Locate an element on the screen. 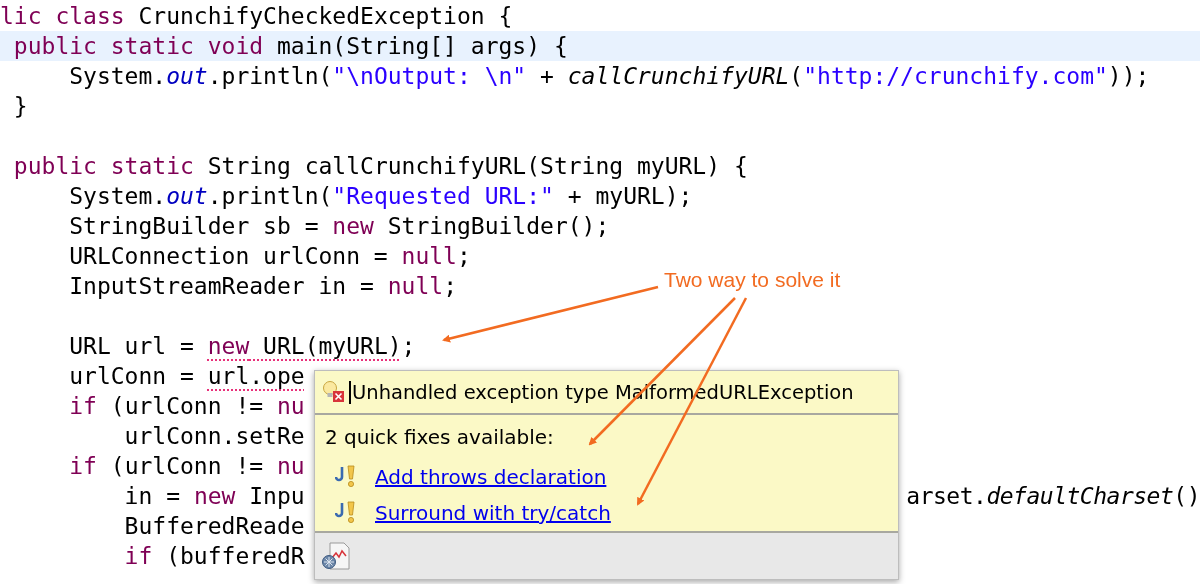  quick-fix-link: Add throws declaration is located at coordinates (491, 477).